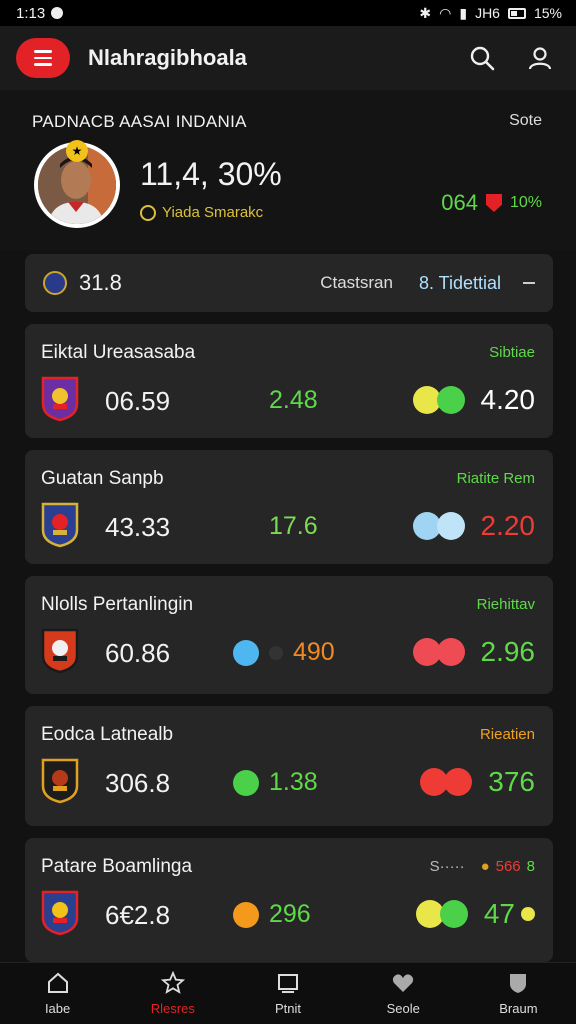 Image resolution: width=576 pixels, height=1024 pixels. Describe the element at coordinates (469, 282) in the screenshot. I see `filter-option-text: Tidettial` at that location.